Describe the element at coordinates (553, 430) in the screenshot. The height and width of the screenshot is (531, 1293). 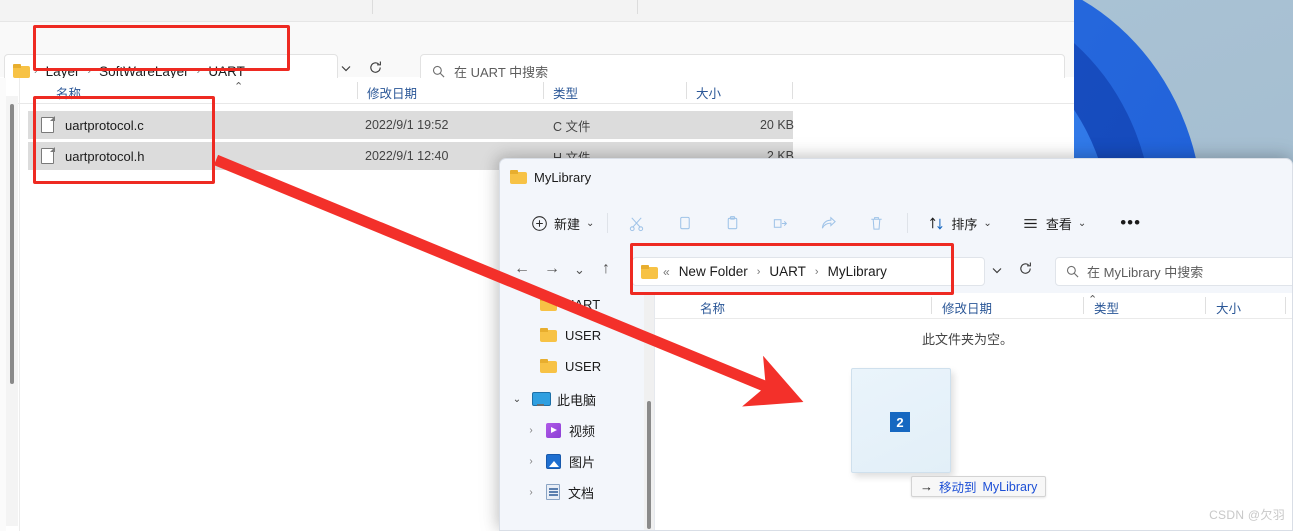
I see `videos-icon` at that location.